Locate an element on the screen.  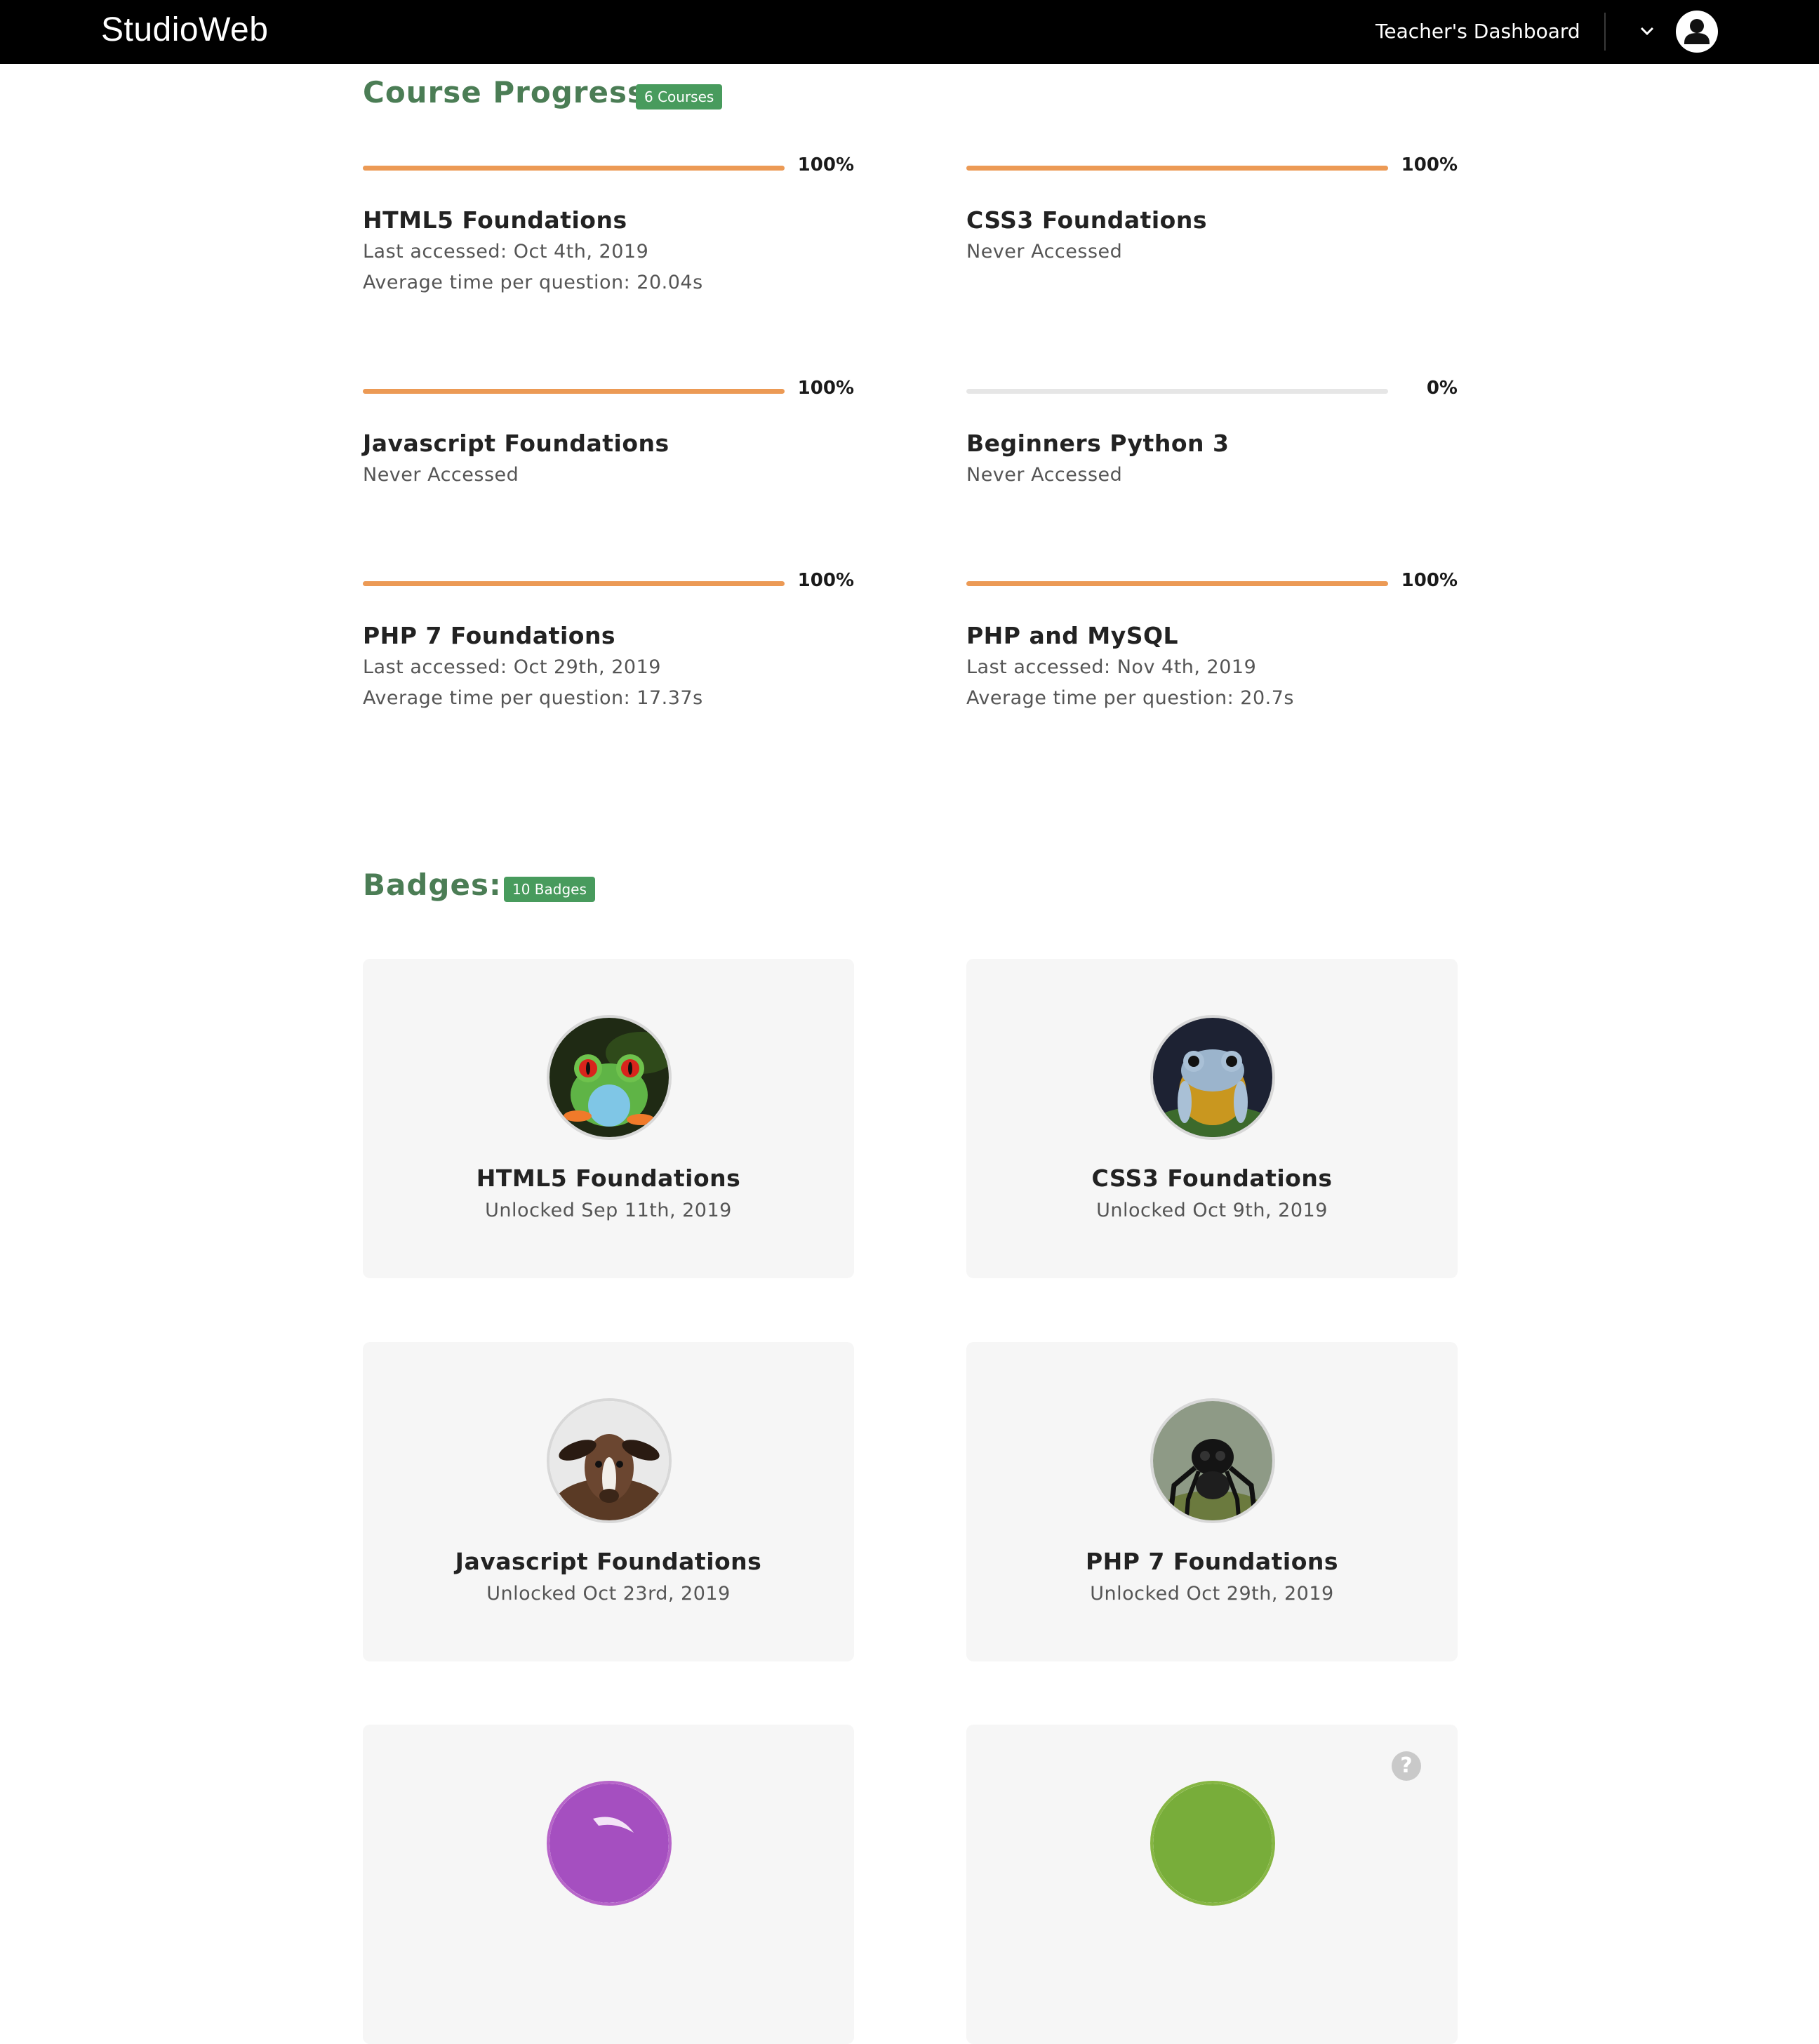
chevron-down-icon is located at coordinates (1647, 31).